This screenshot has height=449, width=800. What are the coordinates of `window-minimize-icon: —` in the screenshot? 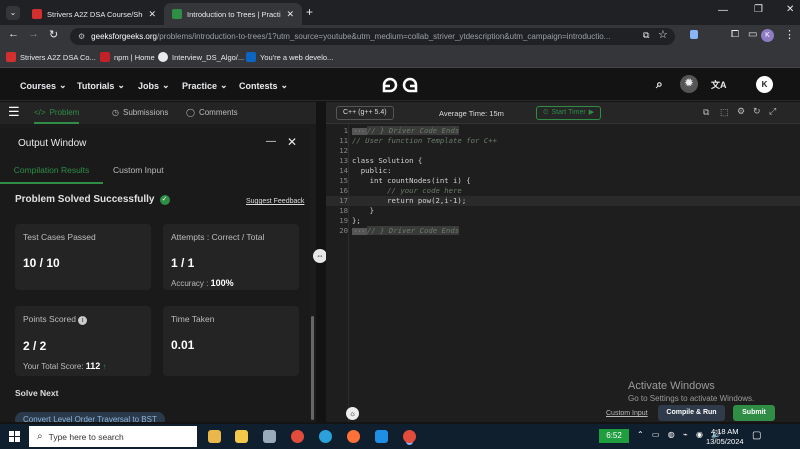 It's located at (723, 10).